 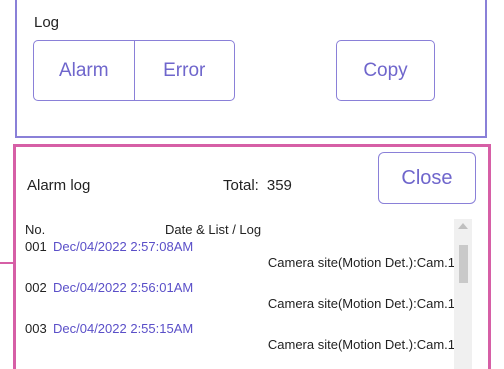 I want to click on column-header-no: No., so click(x=35, y=229).